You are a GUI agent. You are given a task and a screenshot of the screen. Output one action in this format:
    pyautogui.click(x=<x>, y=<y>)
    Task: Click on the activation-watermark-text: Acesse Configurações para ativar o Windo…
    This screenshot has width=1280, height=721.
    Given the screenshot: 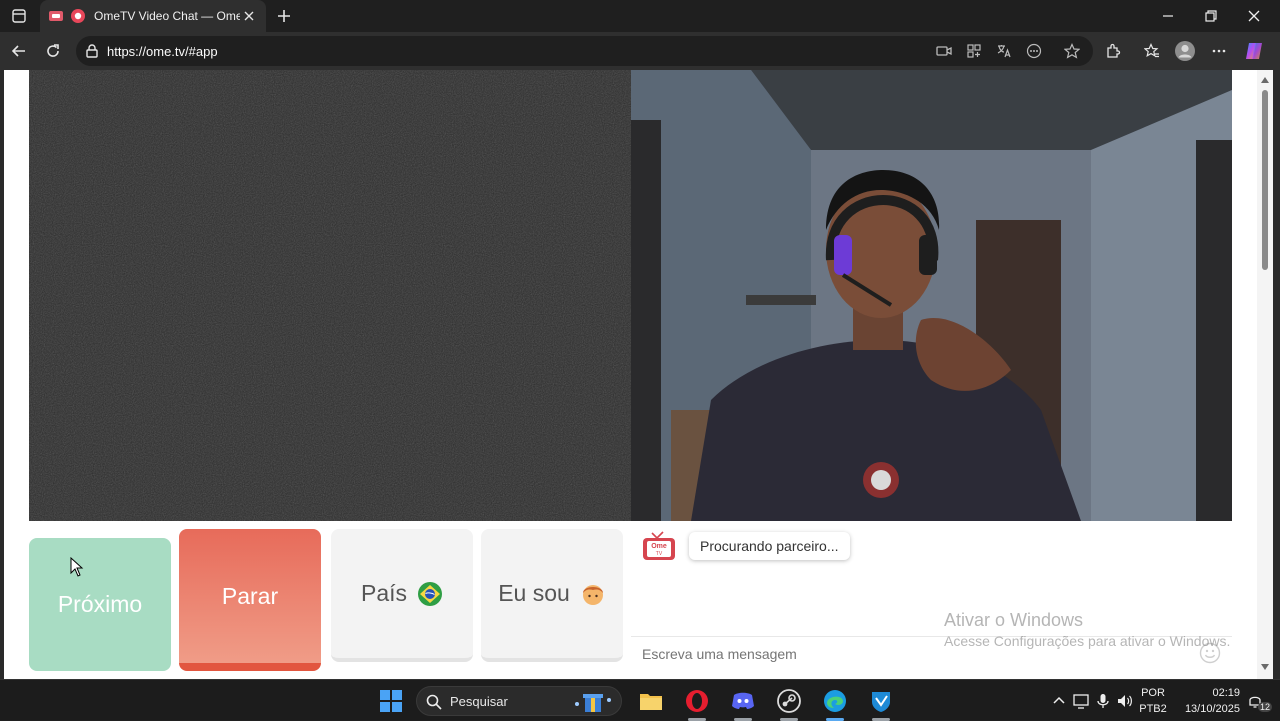 What is the action you would take?
    pyautogui.click(x=1087, y=641)
    